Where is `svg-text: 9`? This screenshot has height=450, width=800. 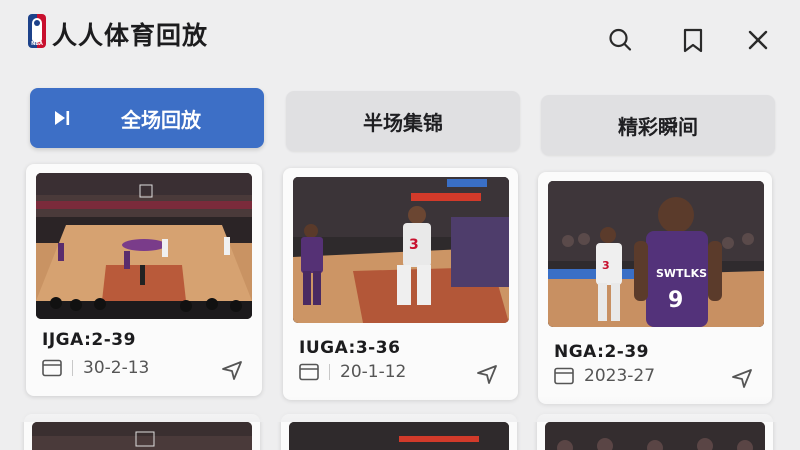 svg-text: 9 is located at coordinates (675, 300).